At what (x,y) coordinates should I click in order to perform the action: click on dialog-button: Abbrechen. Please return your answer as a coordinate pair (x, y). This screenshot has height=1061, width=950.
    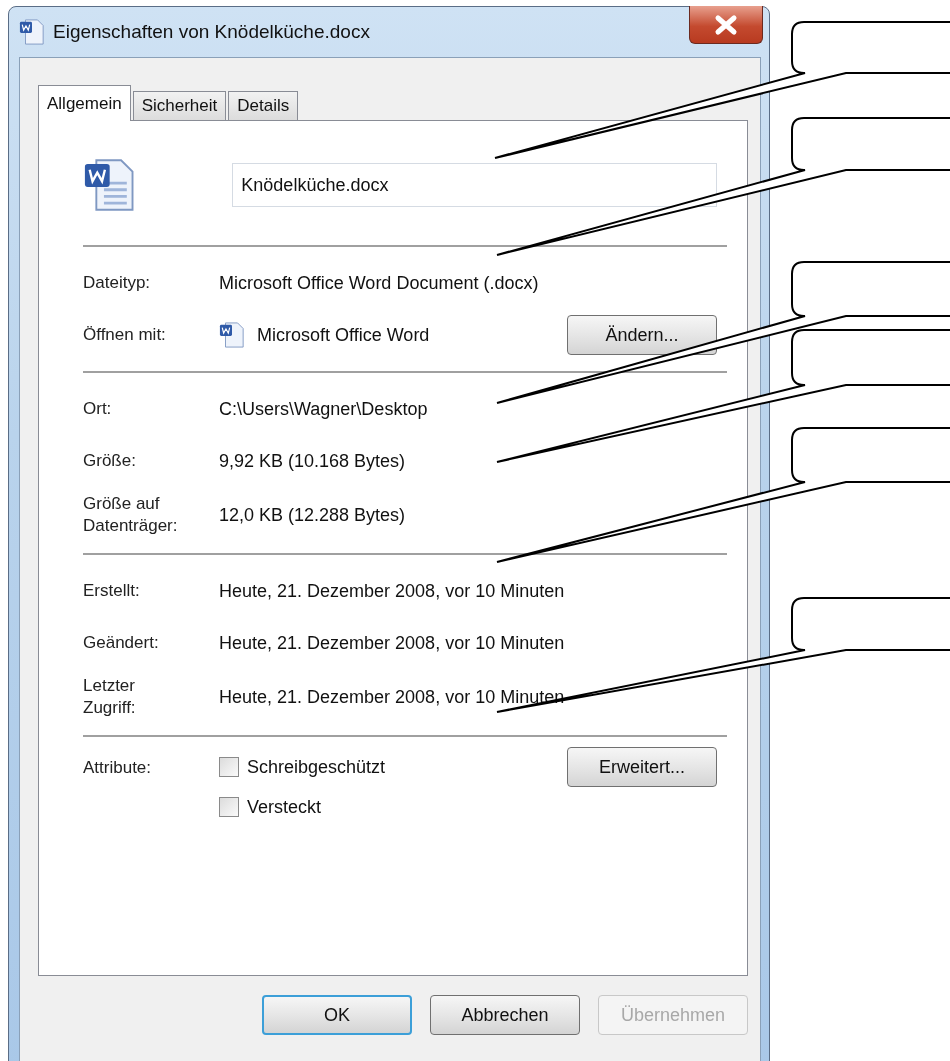
    Looking at the image, I should click on (505, 1015).